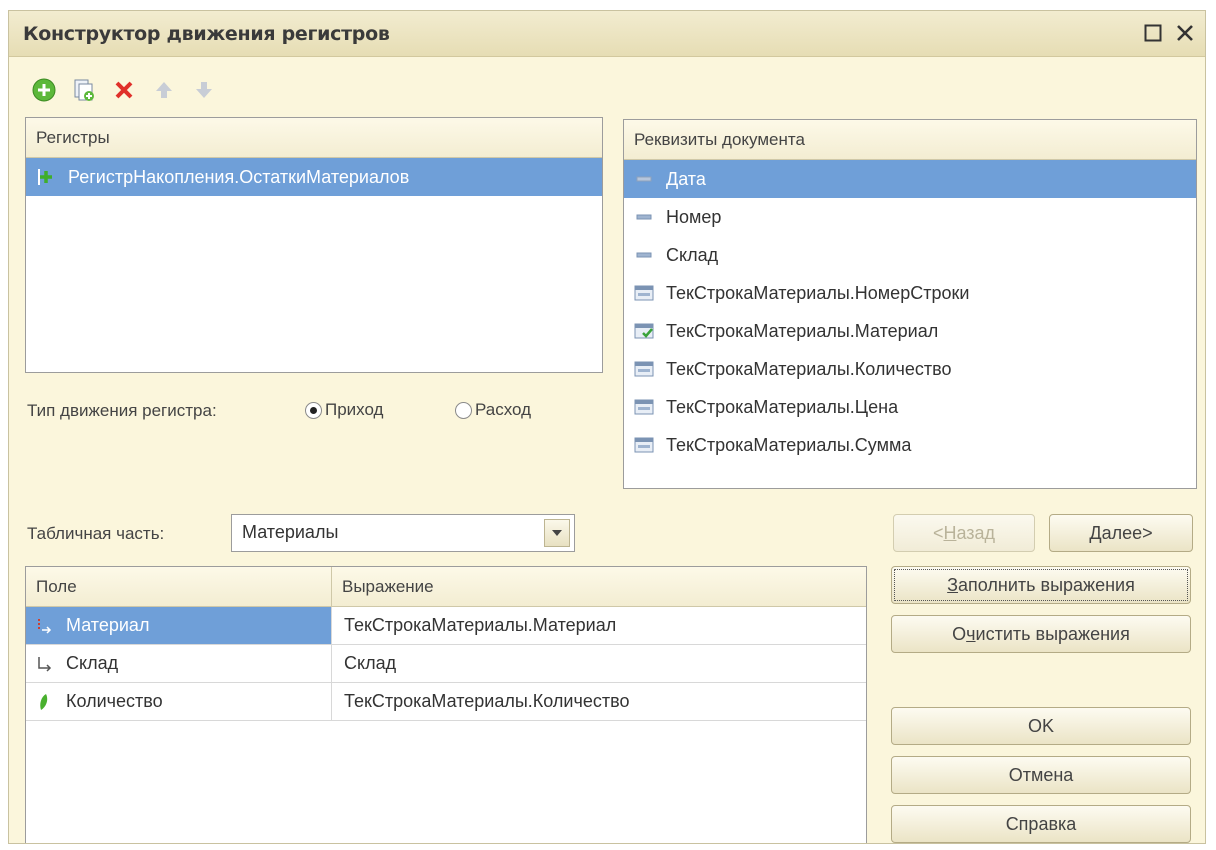  What do you see at coordinates (313, 410) in the screenshot?
I see `radio-income-indicator` at bounding box center [313, 410].